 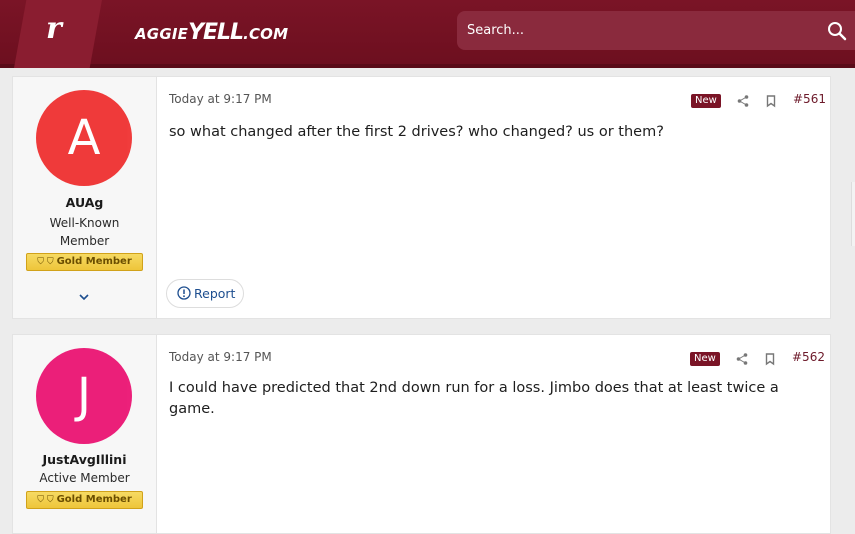 I want to click on report-label: Report, so click(x=215, y=293).